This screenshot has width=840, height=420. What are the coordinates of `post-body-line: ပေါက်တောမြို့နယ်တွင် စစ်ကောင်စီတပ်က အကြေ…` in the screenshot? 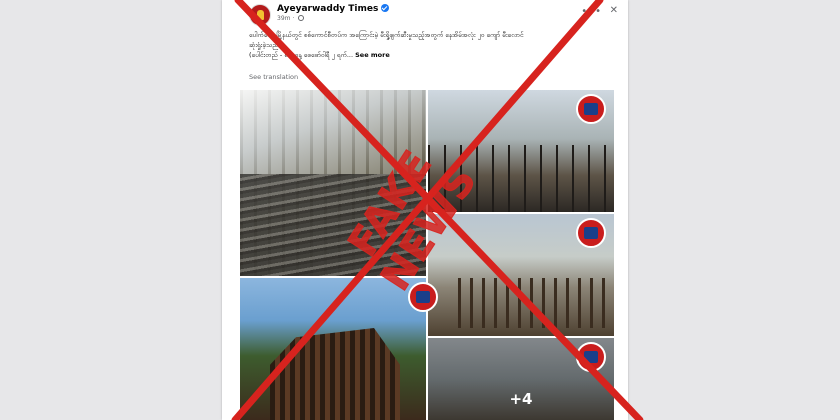 It's located at (386, 35).